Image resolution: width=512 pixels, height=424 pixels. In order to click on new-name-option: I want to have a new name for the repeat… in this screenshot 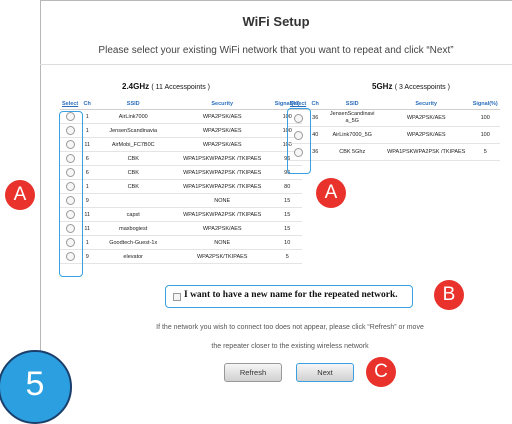, I will do `click(289, 296)`.